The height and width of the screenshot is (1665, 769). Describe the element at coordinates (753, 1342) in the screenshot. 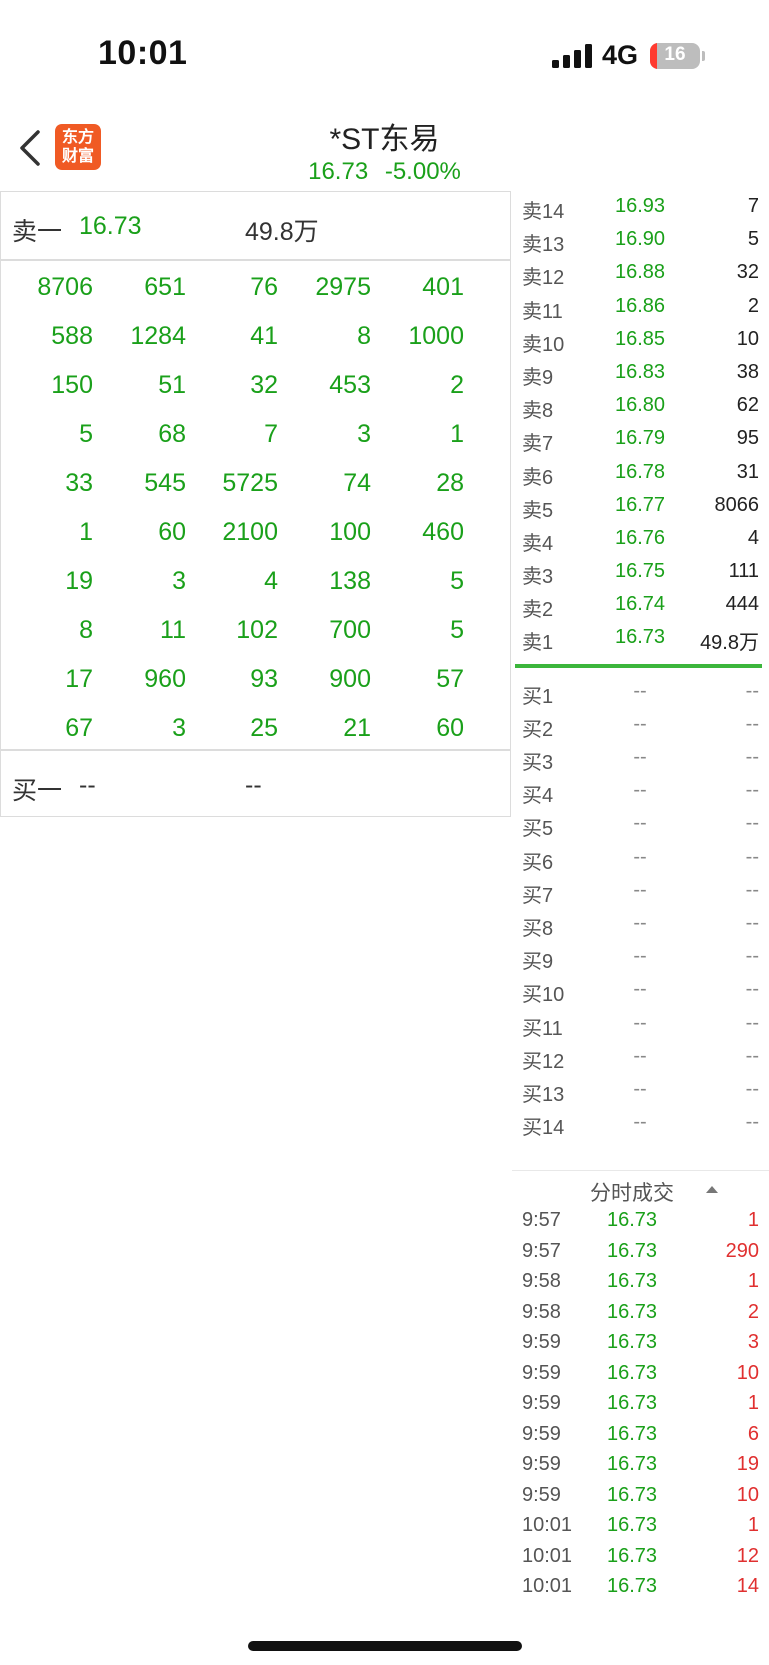

I see `tick-volume: 3` at that location.